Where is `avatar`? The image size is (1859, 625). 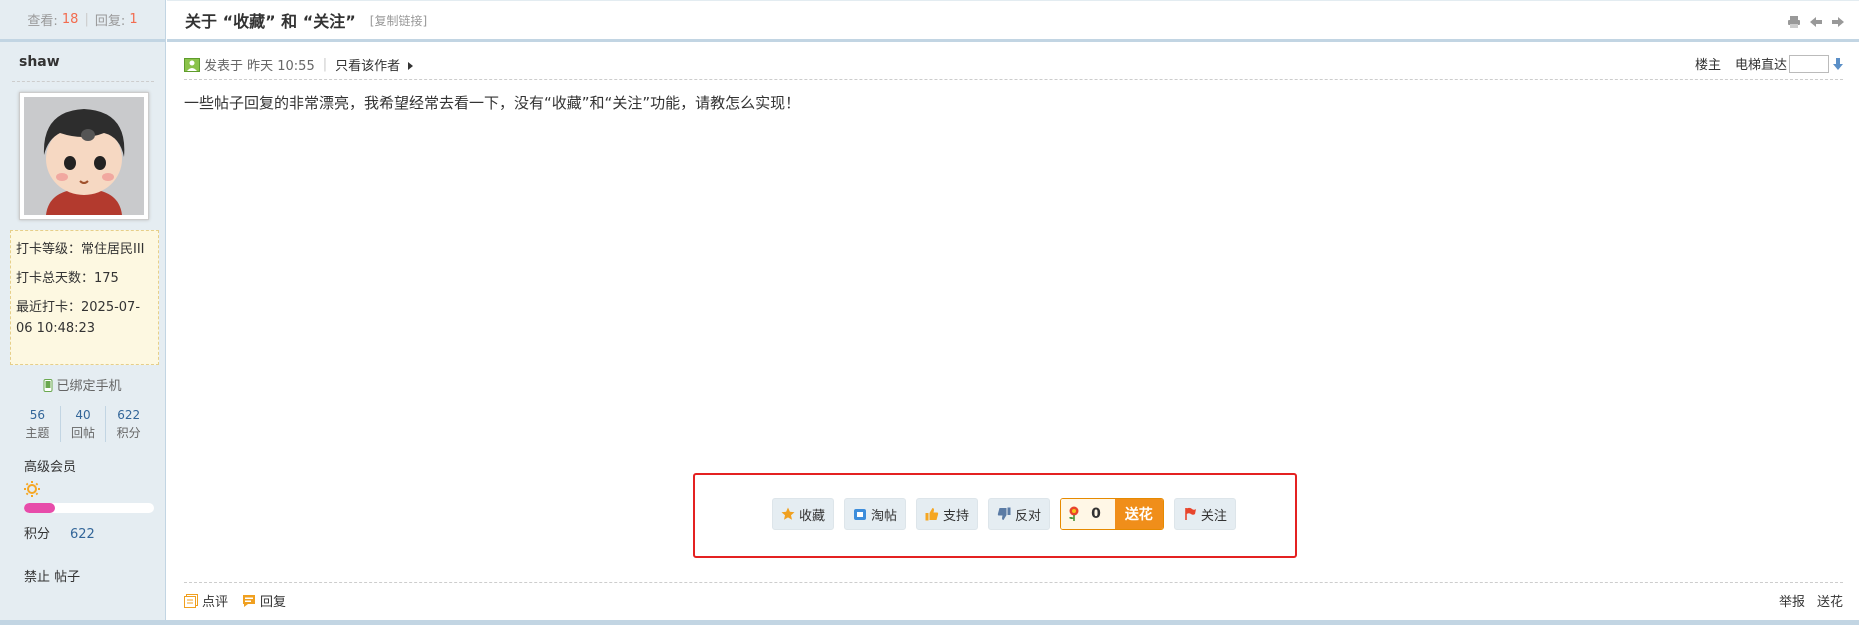
avatar is located at coordinates (84, 156).